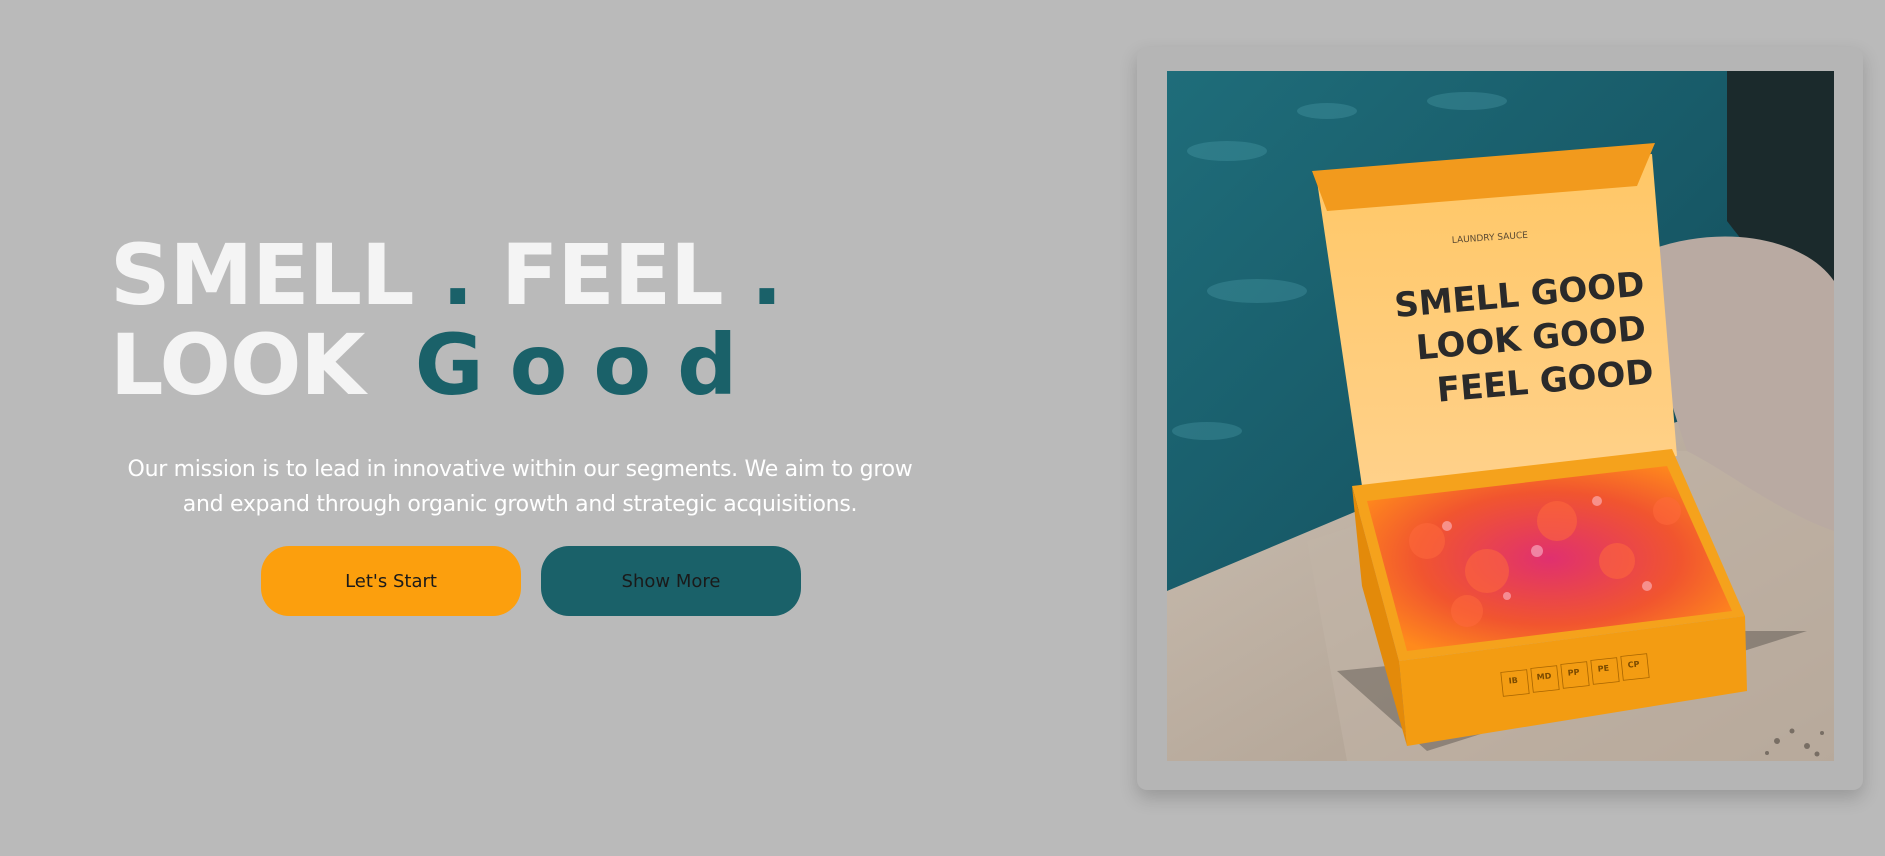 The image size is (1885, 856). I want to click on headline-feel: FEEL, so click(612, 275).